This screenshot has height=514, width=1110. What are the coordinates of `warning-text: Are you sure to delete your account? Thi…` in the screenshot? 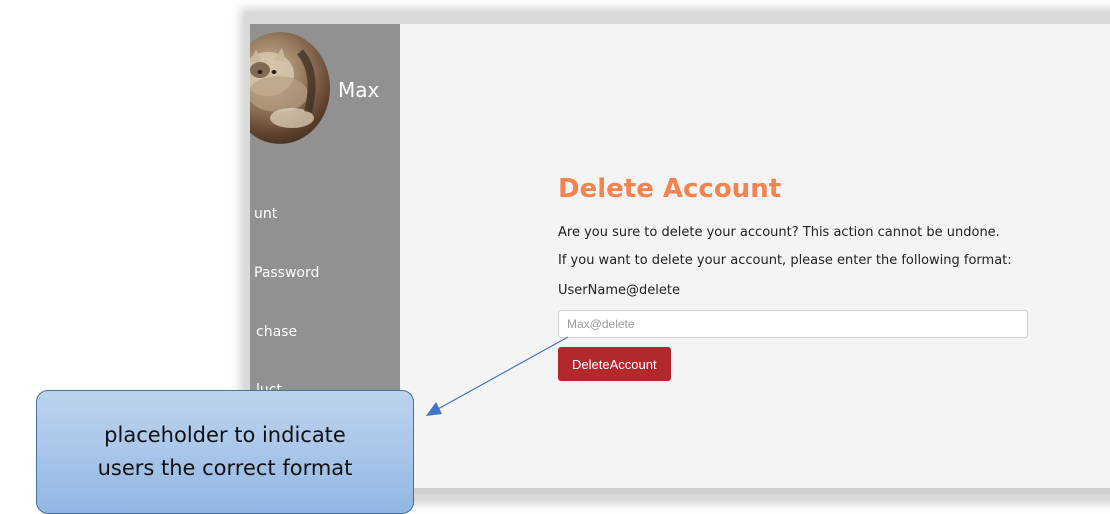 It's located at (779, 232).